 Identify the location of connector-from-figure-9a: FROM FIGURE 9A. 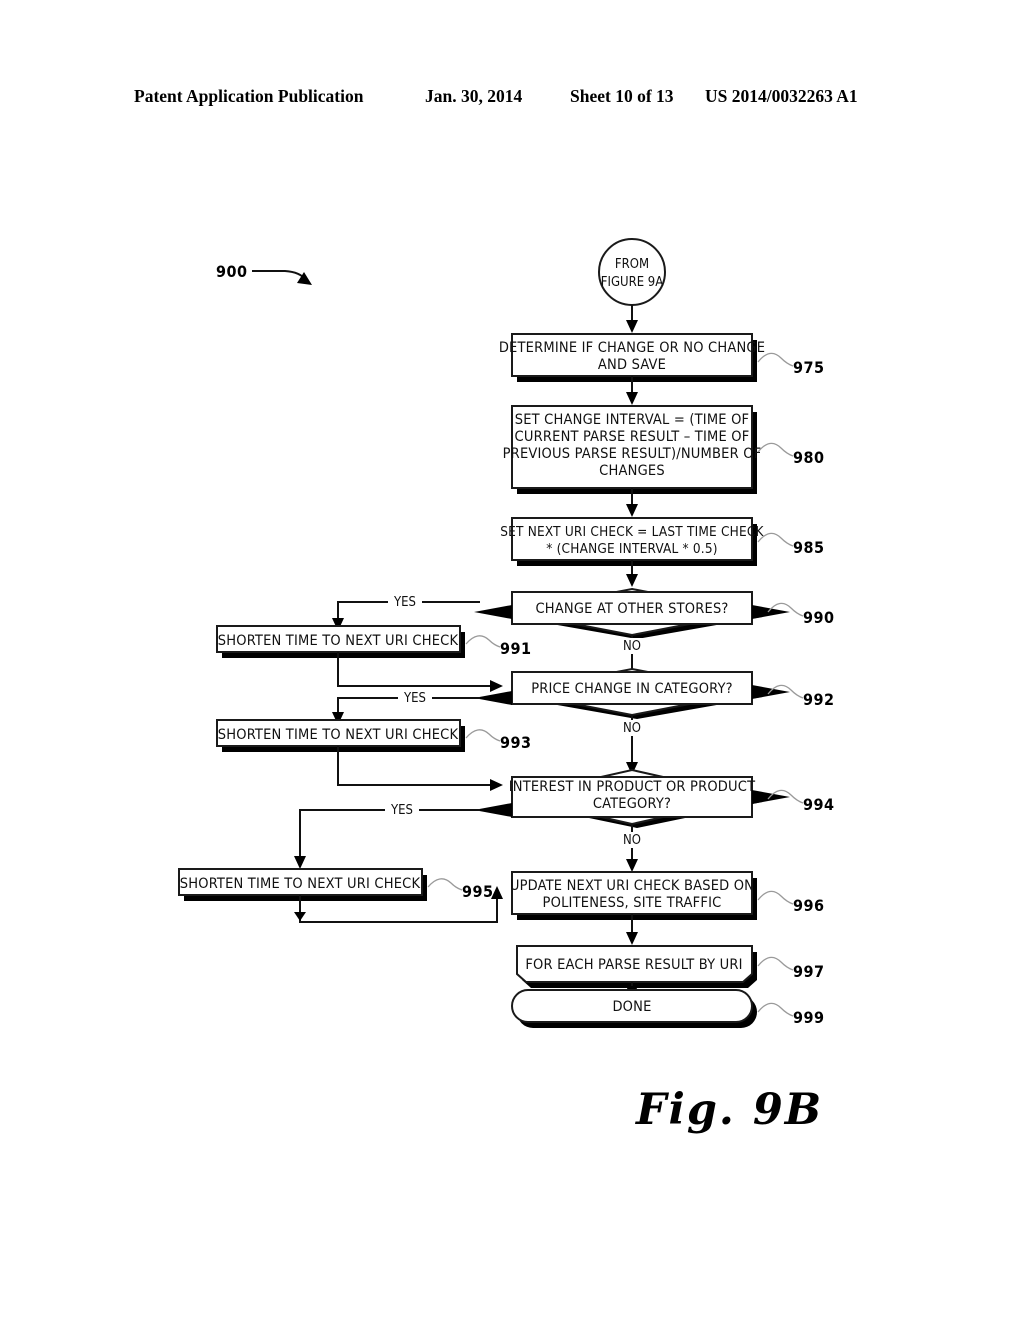
(632, 285).